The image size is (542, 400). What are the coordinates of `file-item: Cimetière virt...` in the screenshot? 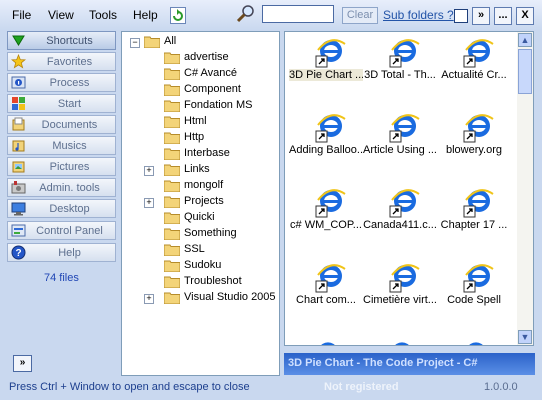 It's located at (400, 291).